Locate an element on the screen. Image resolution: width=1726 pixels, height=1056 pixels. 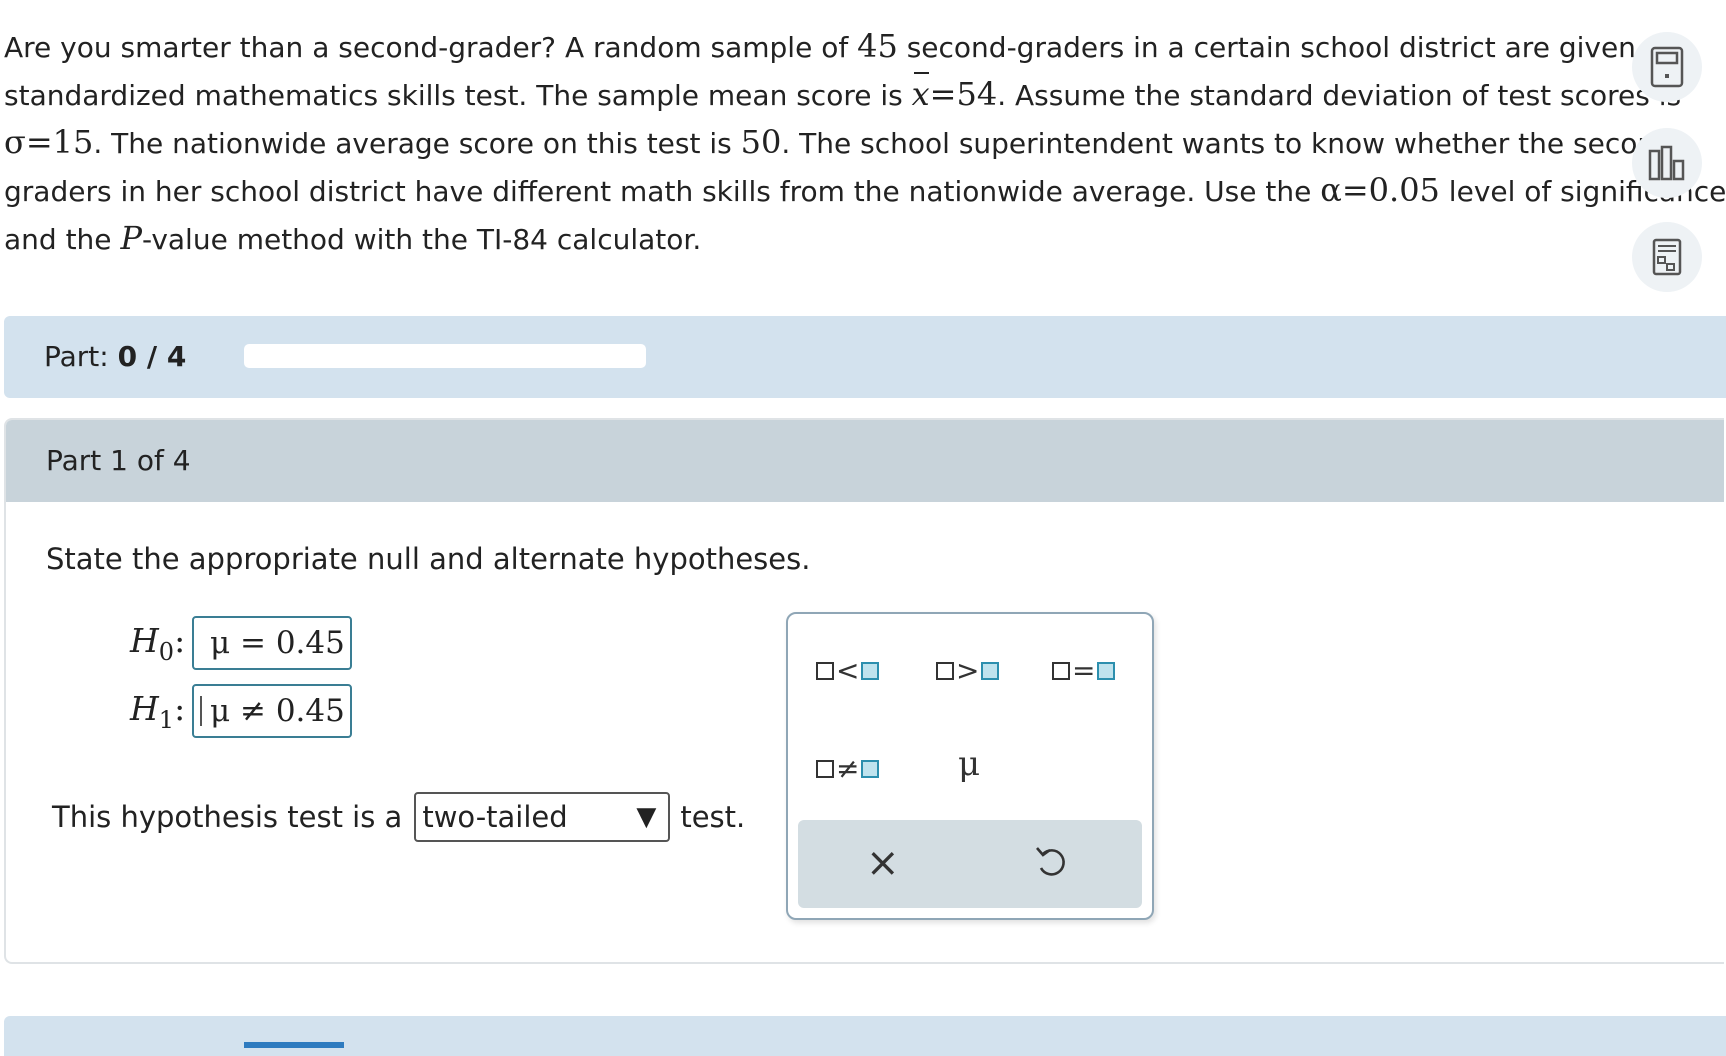
not-equal-button: ≠ is located at coordinates (848, 768).